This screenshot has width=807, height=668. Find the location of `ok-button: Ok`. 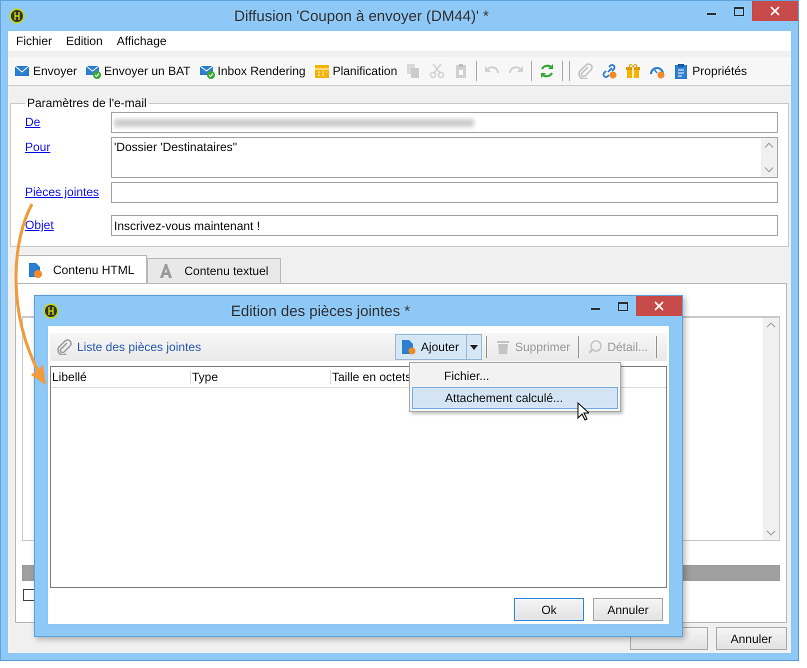

ok-button: Ok is located at coordinates (549, 609).